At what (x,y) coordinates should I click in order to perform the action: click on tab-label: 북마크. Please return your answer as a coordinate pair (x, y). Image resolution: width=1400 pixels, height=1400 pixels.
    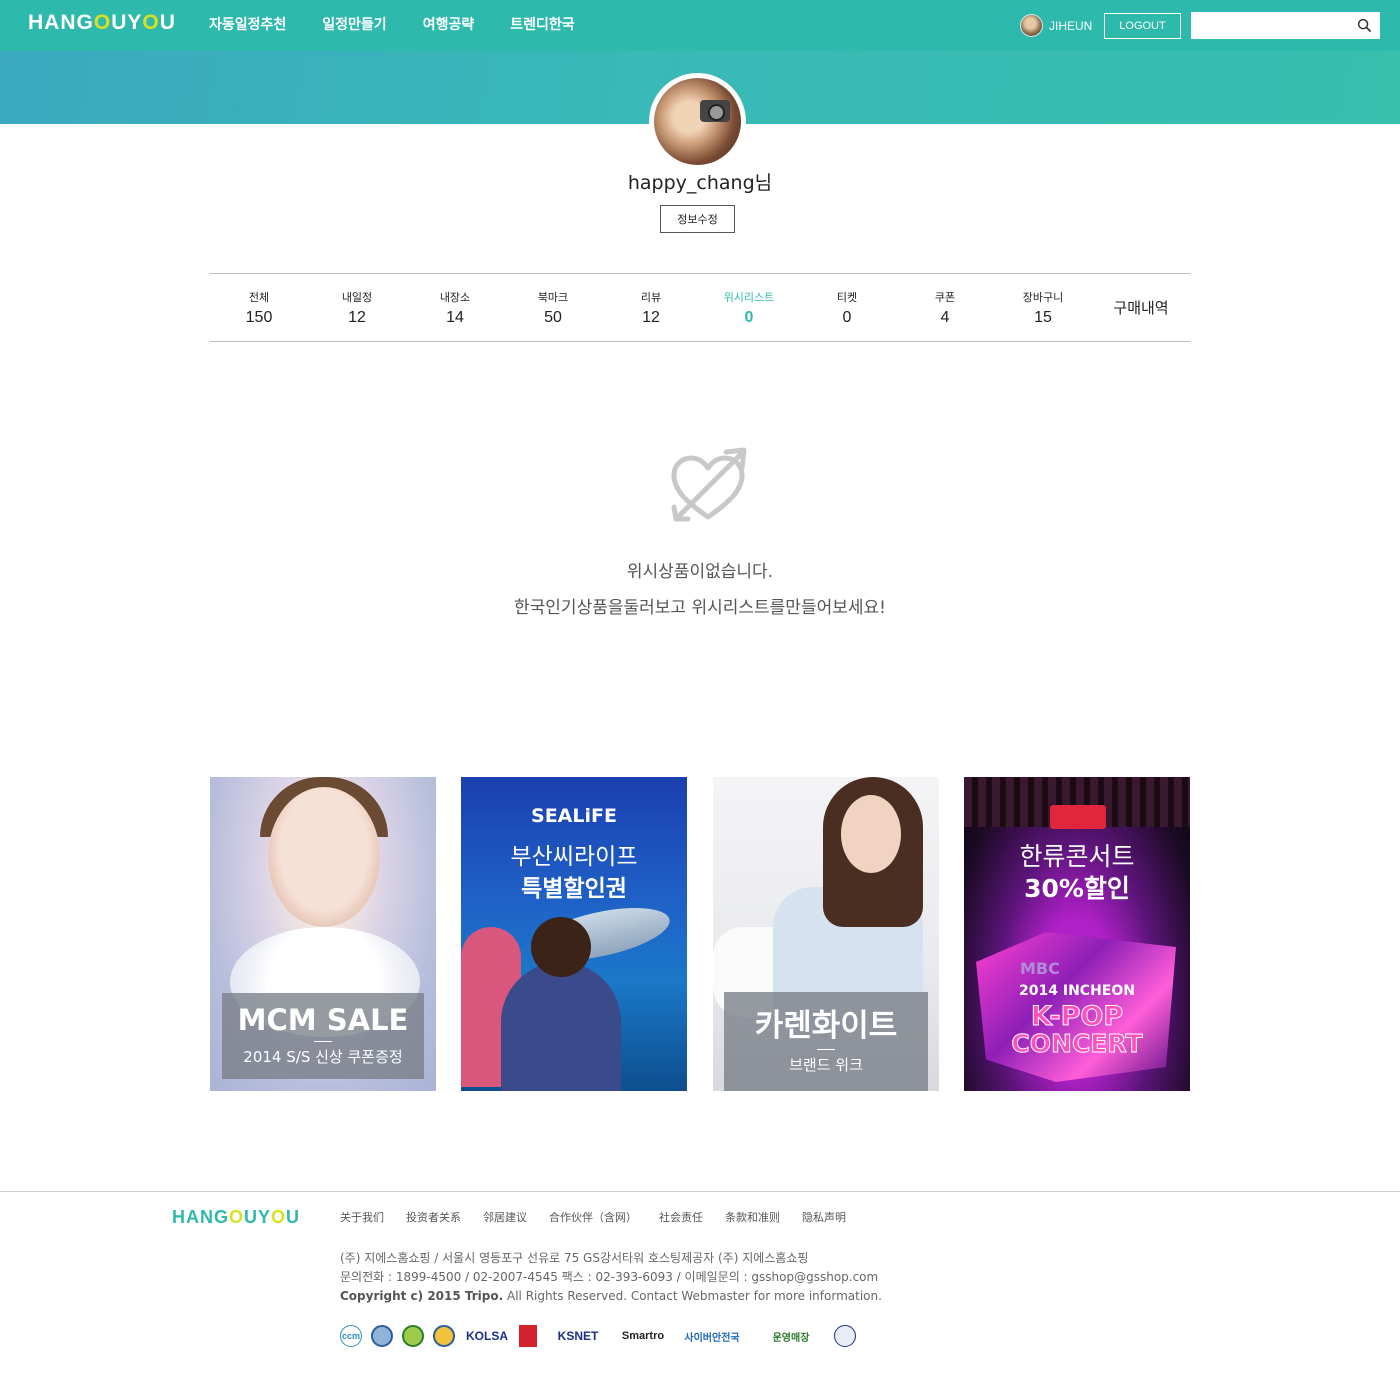
    Looking at the image, I should click on (553, 297).